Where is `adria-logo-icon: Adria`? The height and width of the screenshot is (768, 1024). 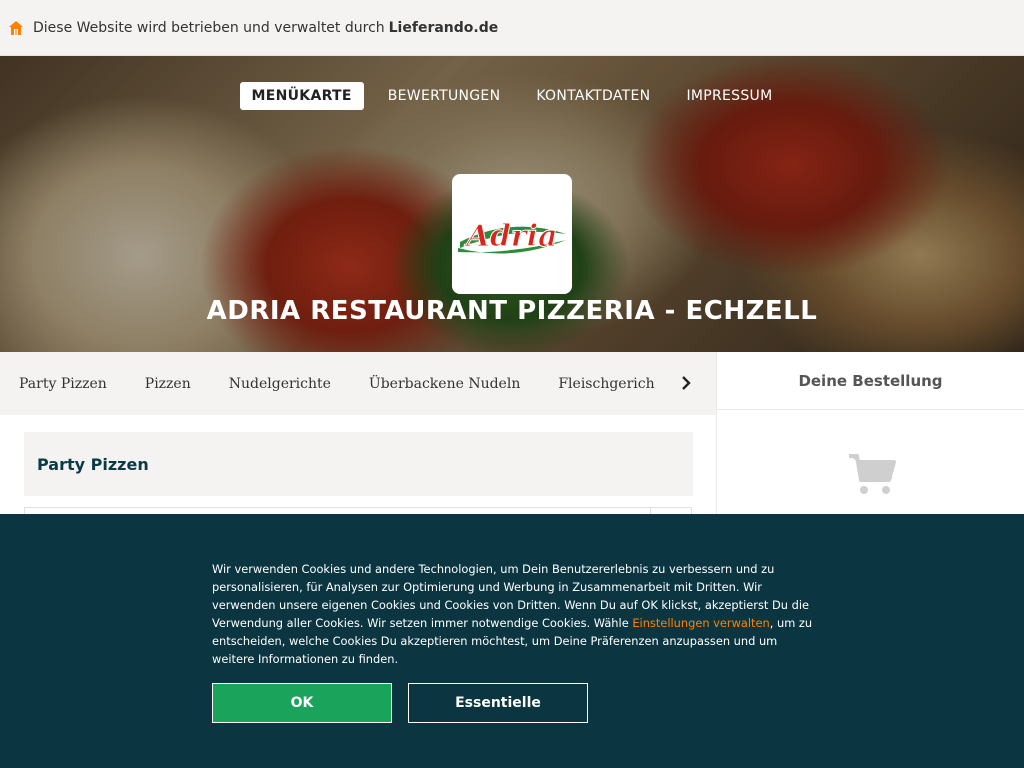 adria-logo-icon: Adria is located at coordinates (512, 237).